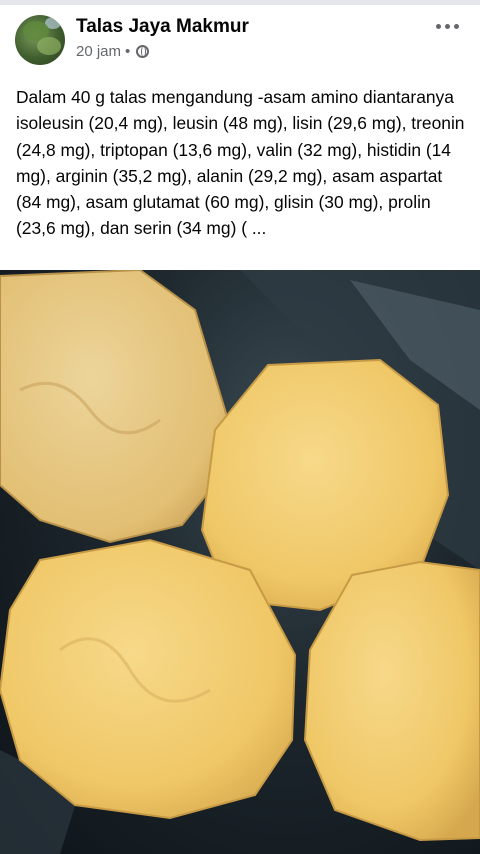 The height and width of the screenshot is (854, 480). Describe the element at coordinates (162, 27) in the screenshot. I see `author-name: Talas Jaya Makmur` at that location.